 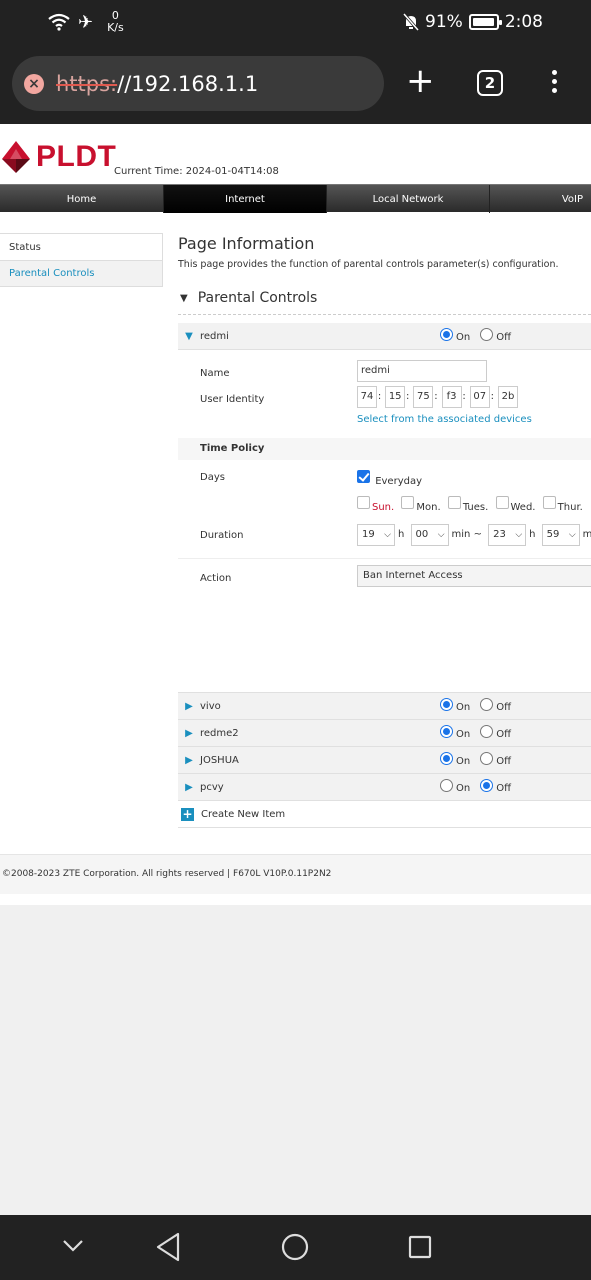 I want to click on duration-label: Duration, so click(x=222, y=535).